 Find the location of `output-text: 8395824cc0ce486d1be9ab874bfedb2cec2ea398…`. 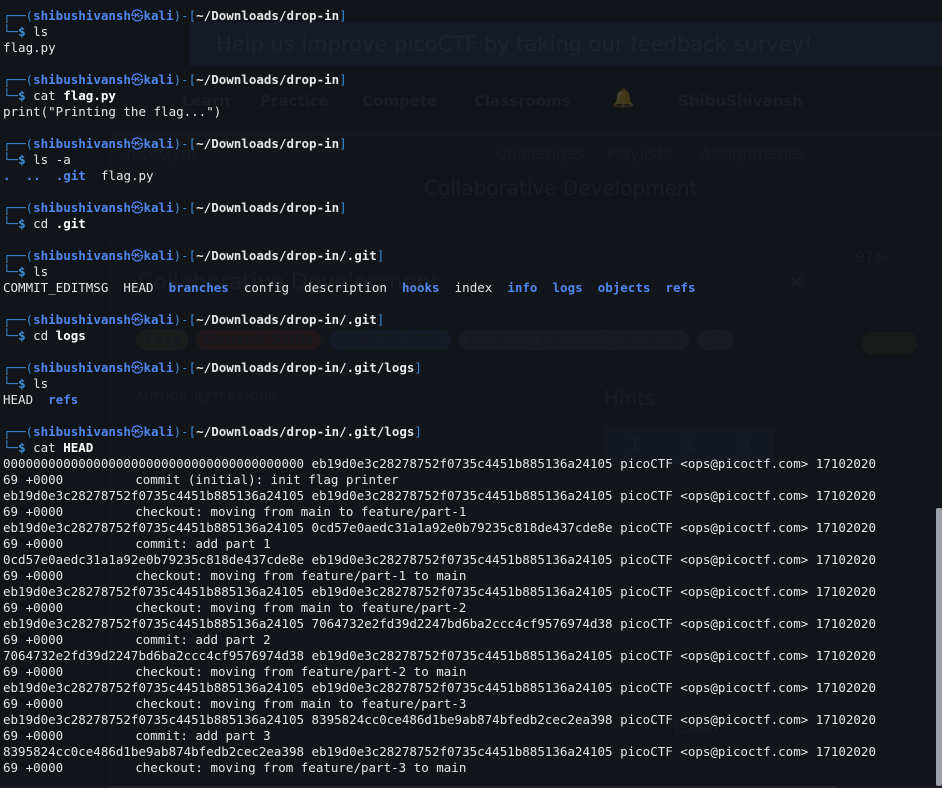

output-text: 8395824cc0ce486d1be9ab874bfedb2cec2ea398… is located at coordinates (439, 751).